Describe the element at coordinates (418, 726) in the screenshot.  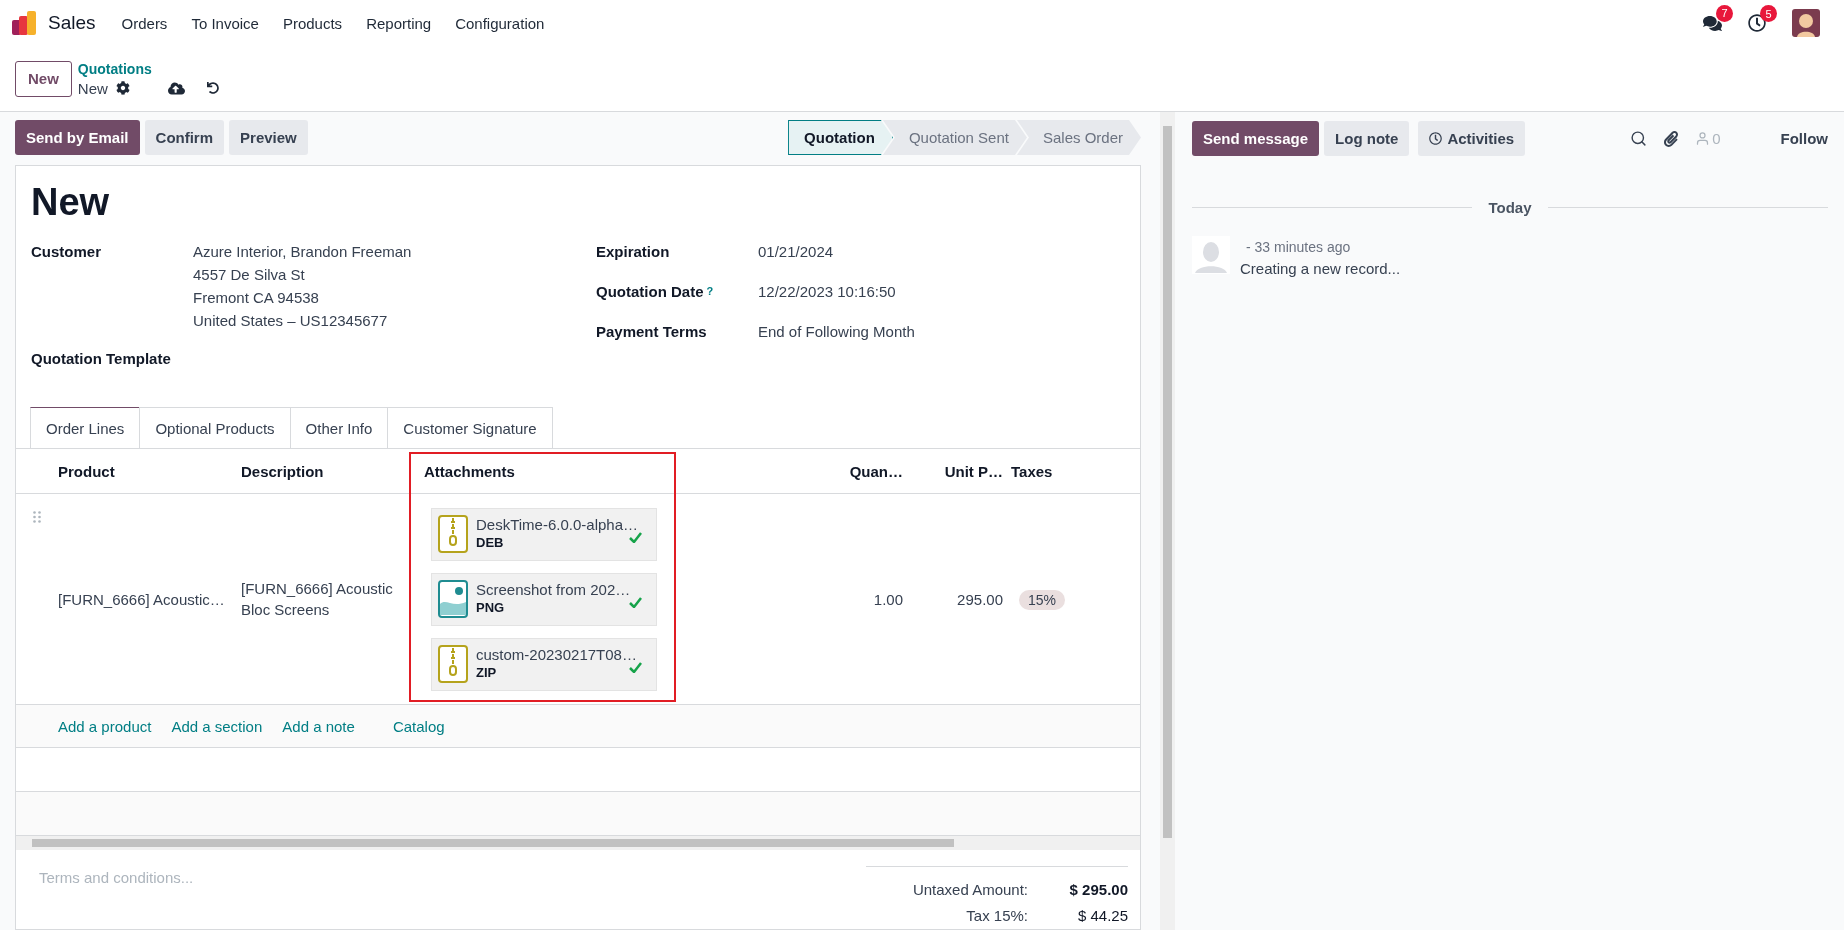
I see `add-line-link: Catalog` at that location.